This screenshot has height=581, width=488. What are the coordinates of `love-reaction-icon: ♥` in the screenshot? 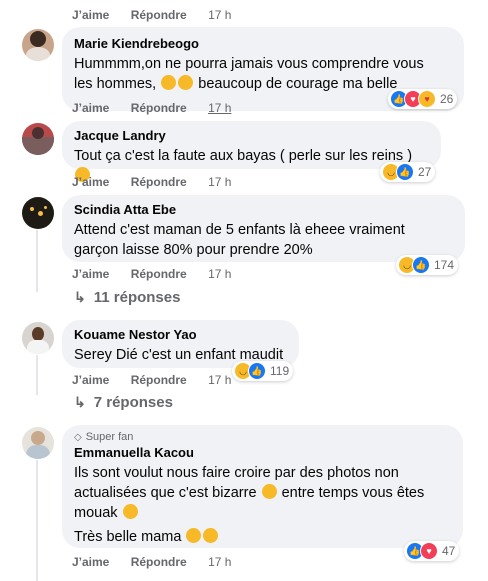 It's located at (429, 551).